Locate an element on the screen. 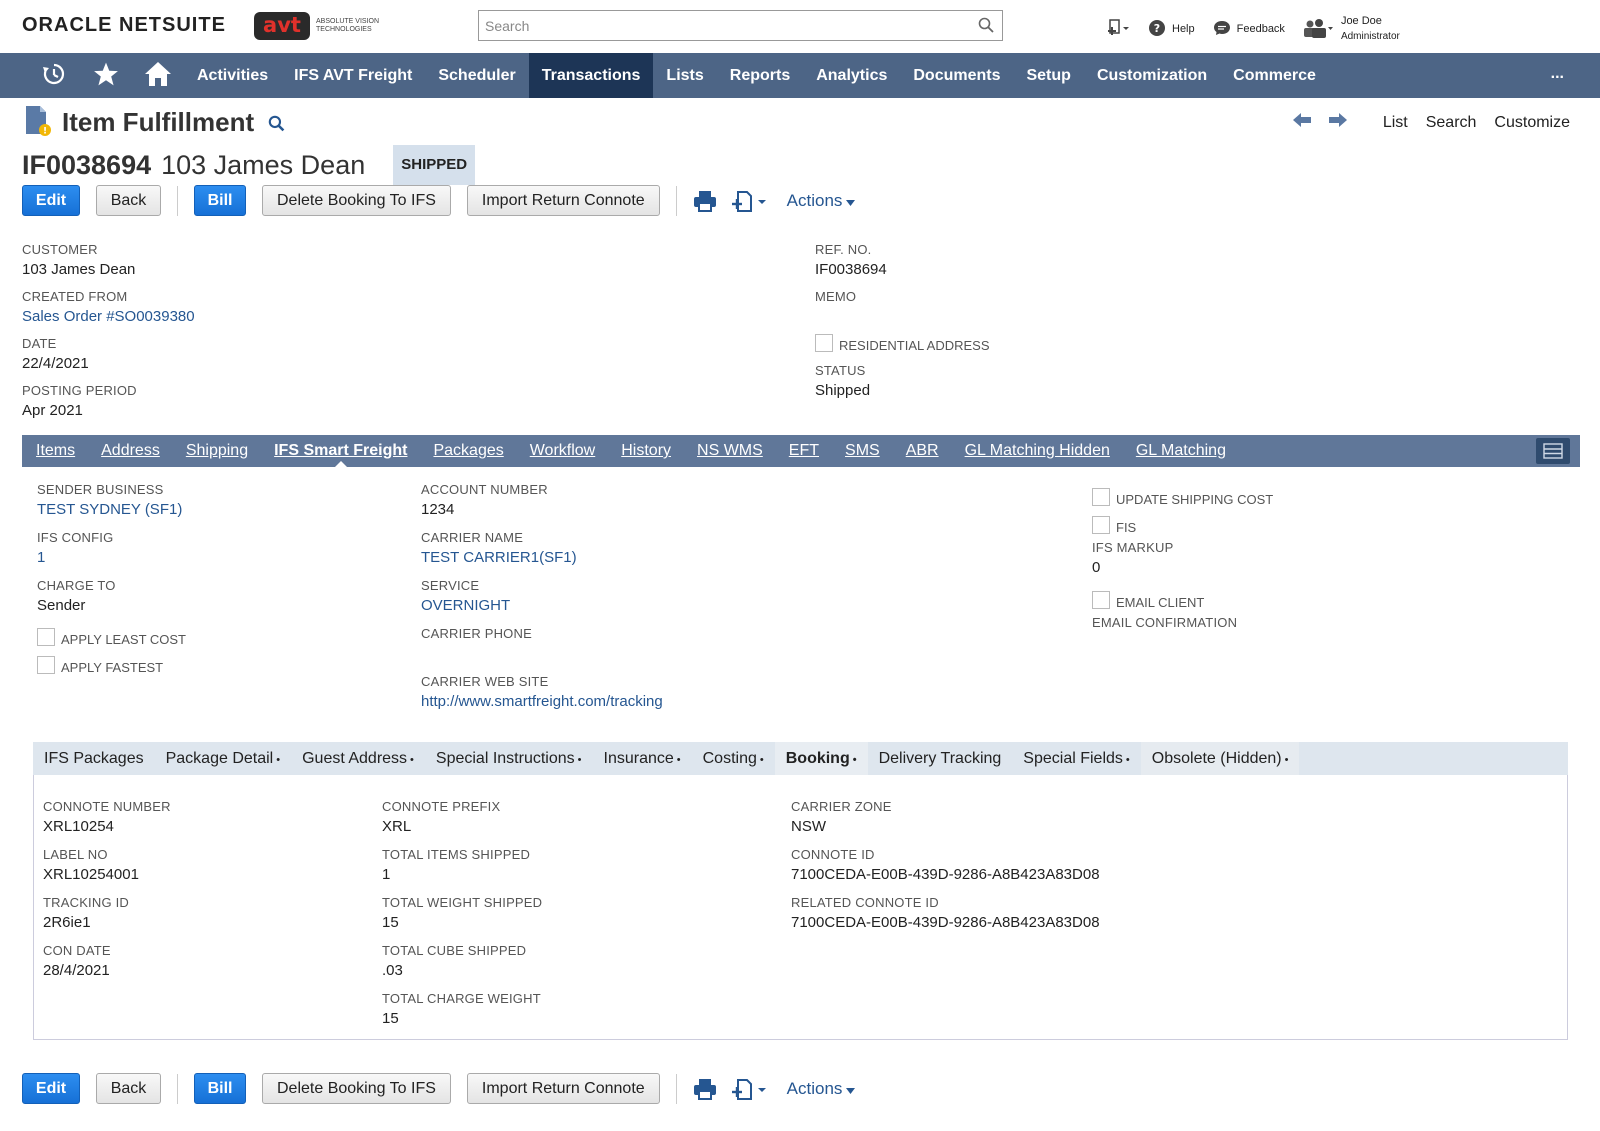 The width and height of the screenshot is (1600, 1131). subtab-packages: Packages is located at coordinates (468, 451).